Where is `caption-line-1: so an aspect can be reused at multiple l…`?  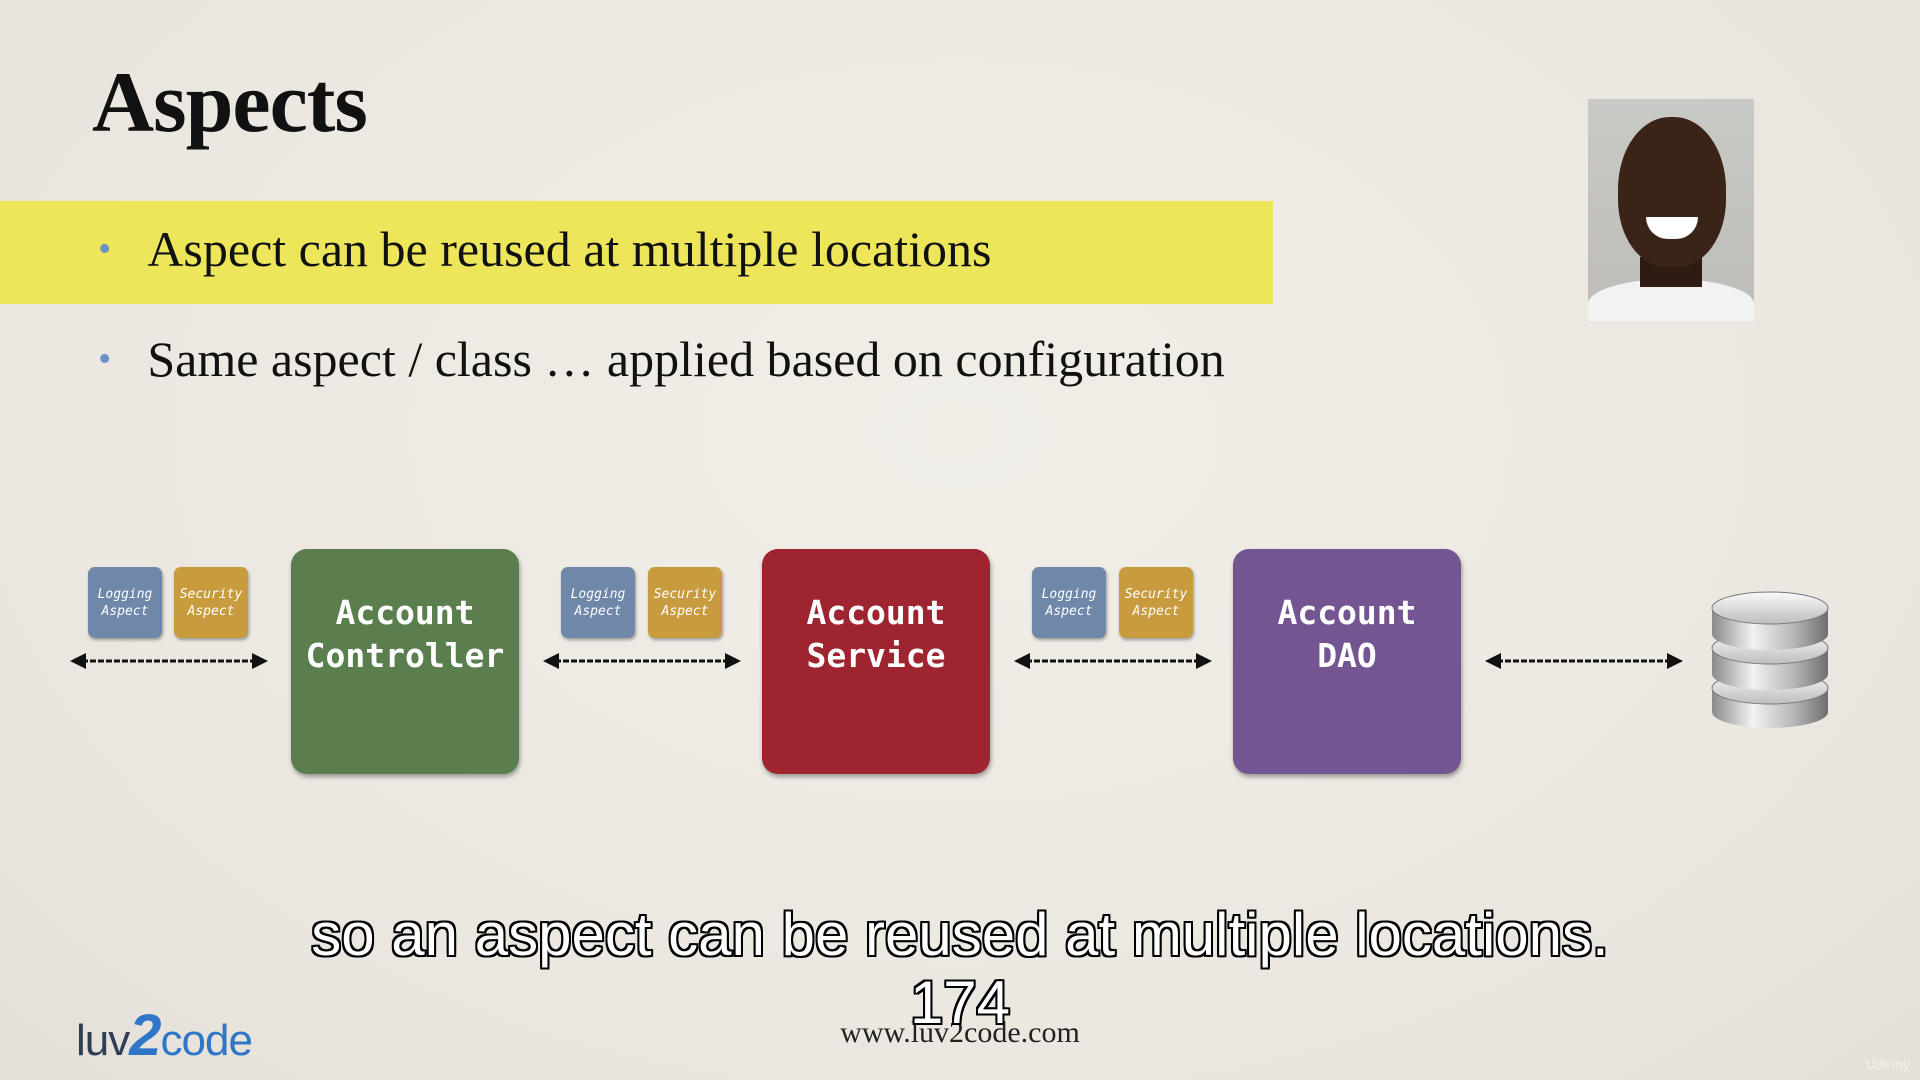 caption-line-1: so an aspect can be reused at multiple l… is located at coordinates (960, 934).